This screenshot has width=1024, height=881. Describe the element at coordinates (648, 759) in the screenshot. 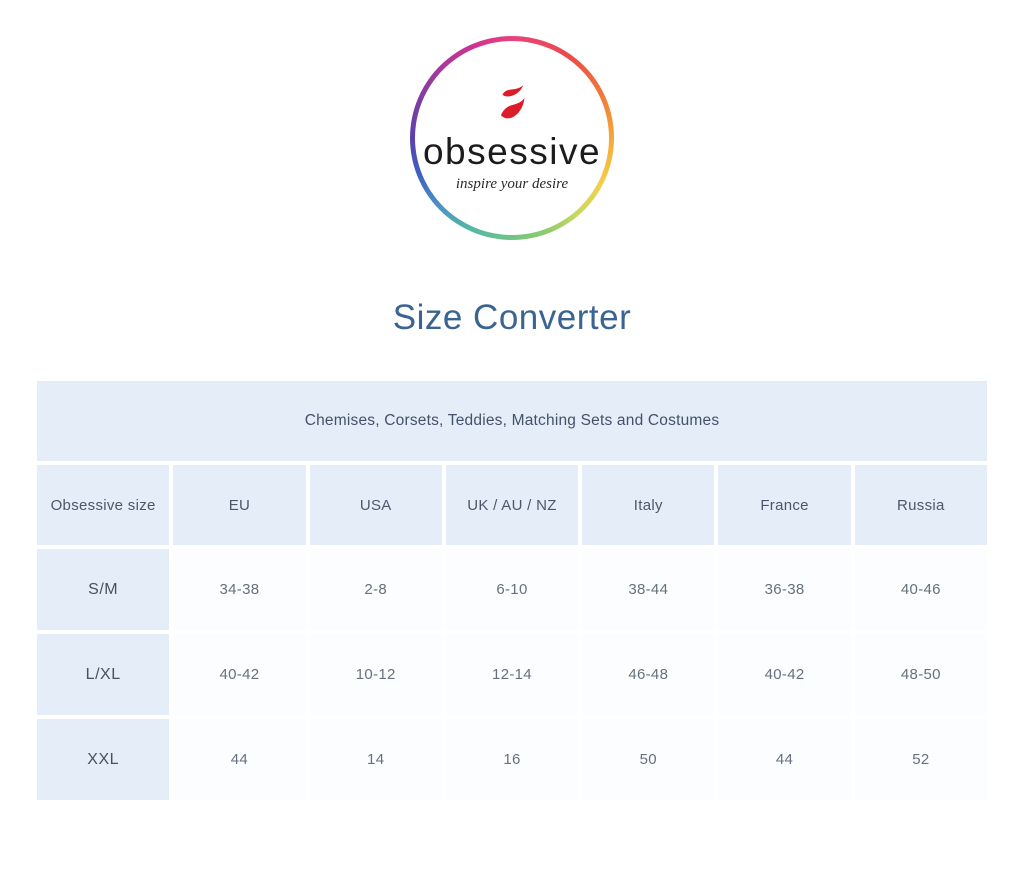

I see `table-cell-xxl-italy: 50` at that location.